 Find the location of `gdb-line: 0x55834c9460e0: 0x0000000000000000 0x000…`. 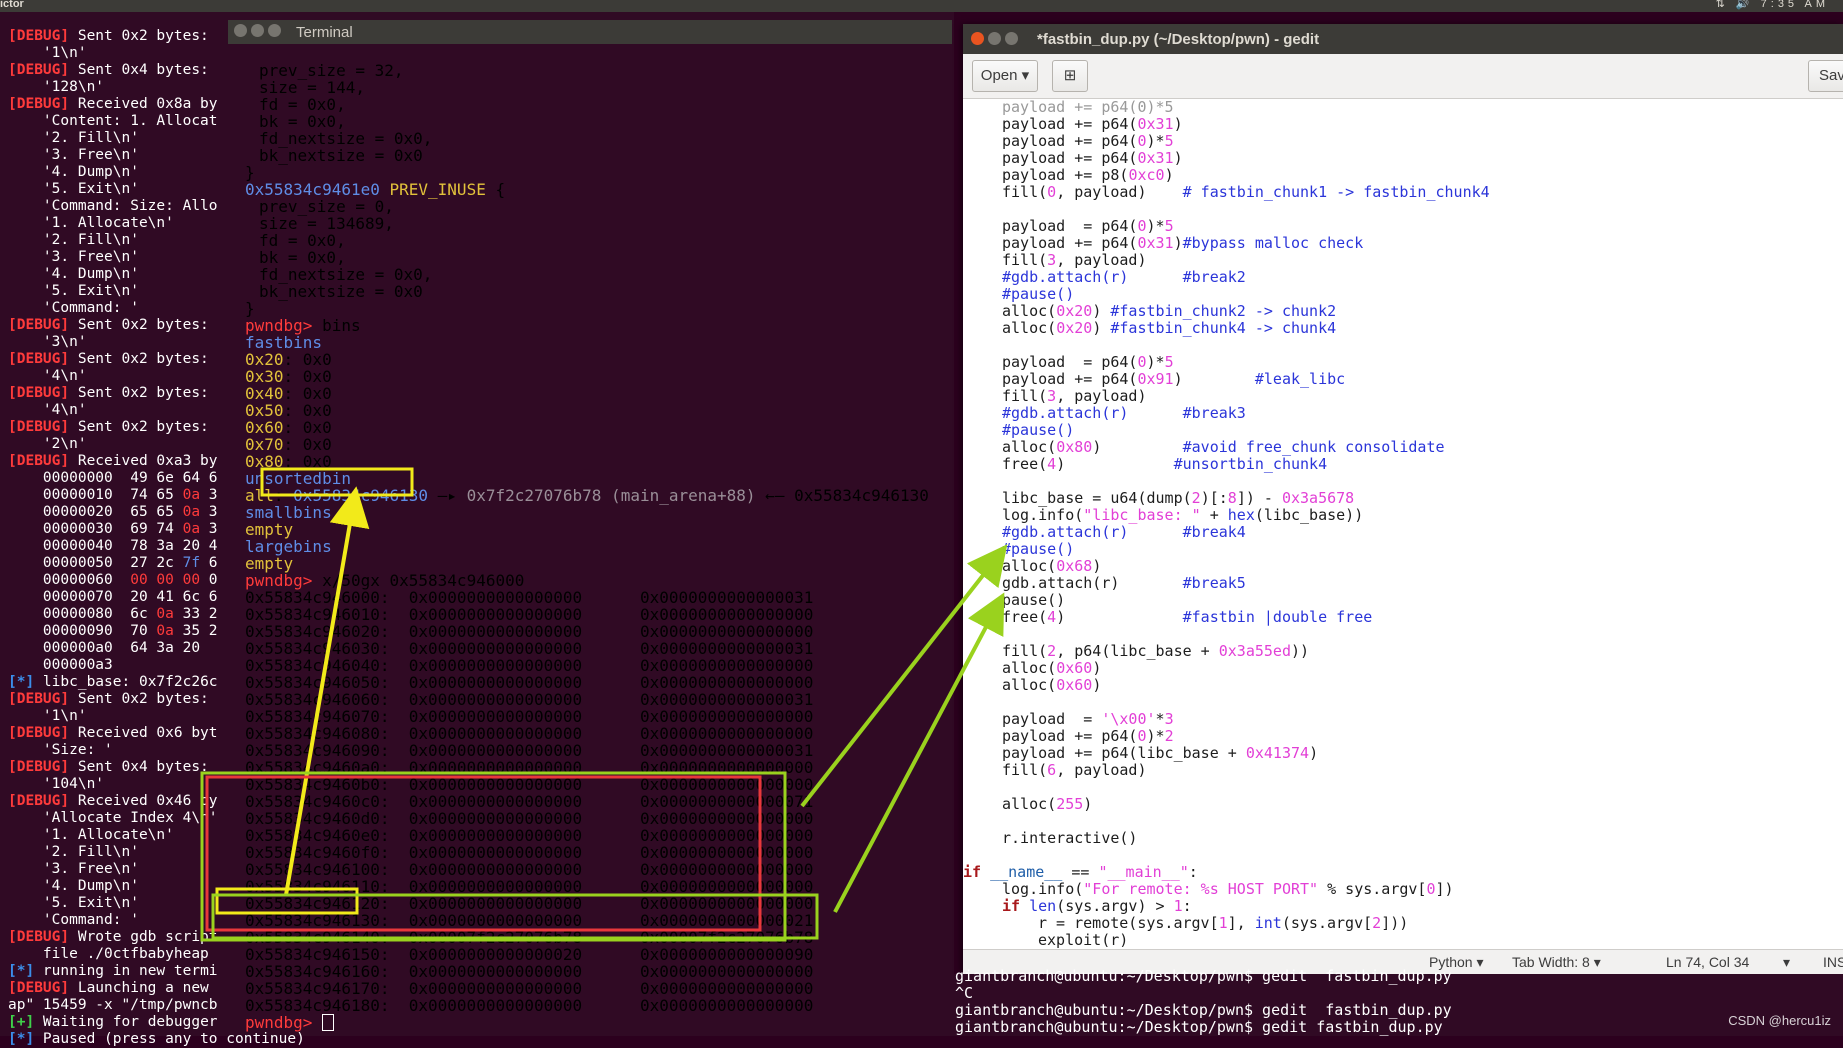

gdb-line: 0x55834c9460e0: 0x0000000000000000 0x000… is located at coordinates (529, 835).